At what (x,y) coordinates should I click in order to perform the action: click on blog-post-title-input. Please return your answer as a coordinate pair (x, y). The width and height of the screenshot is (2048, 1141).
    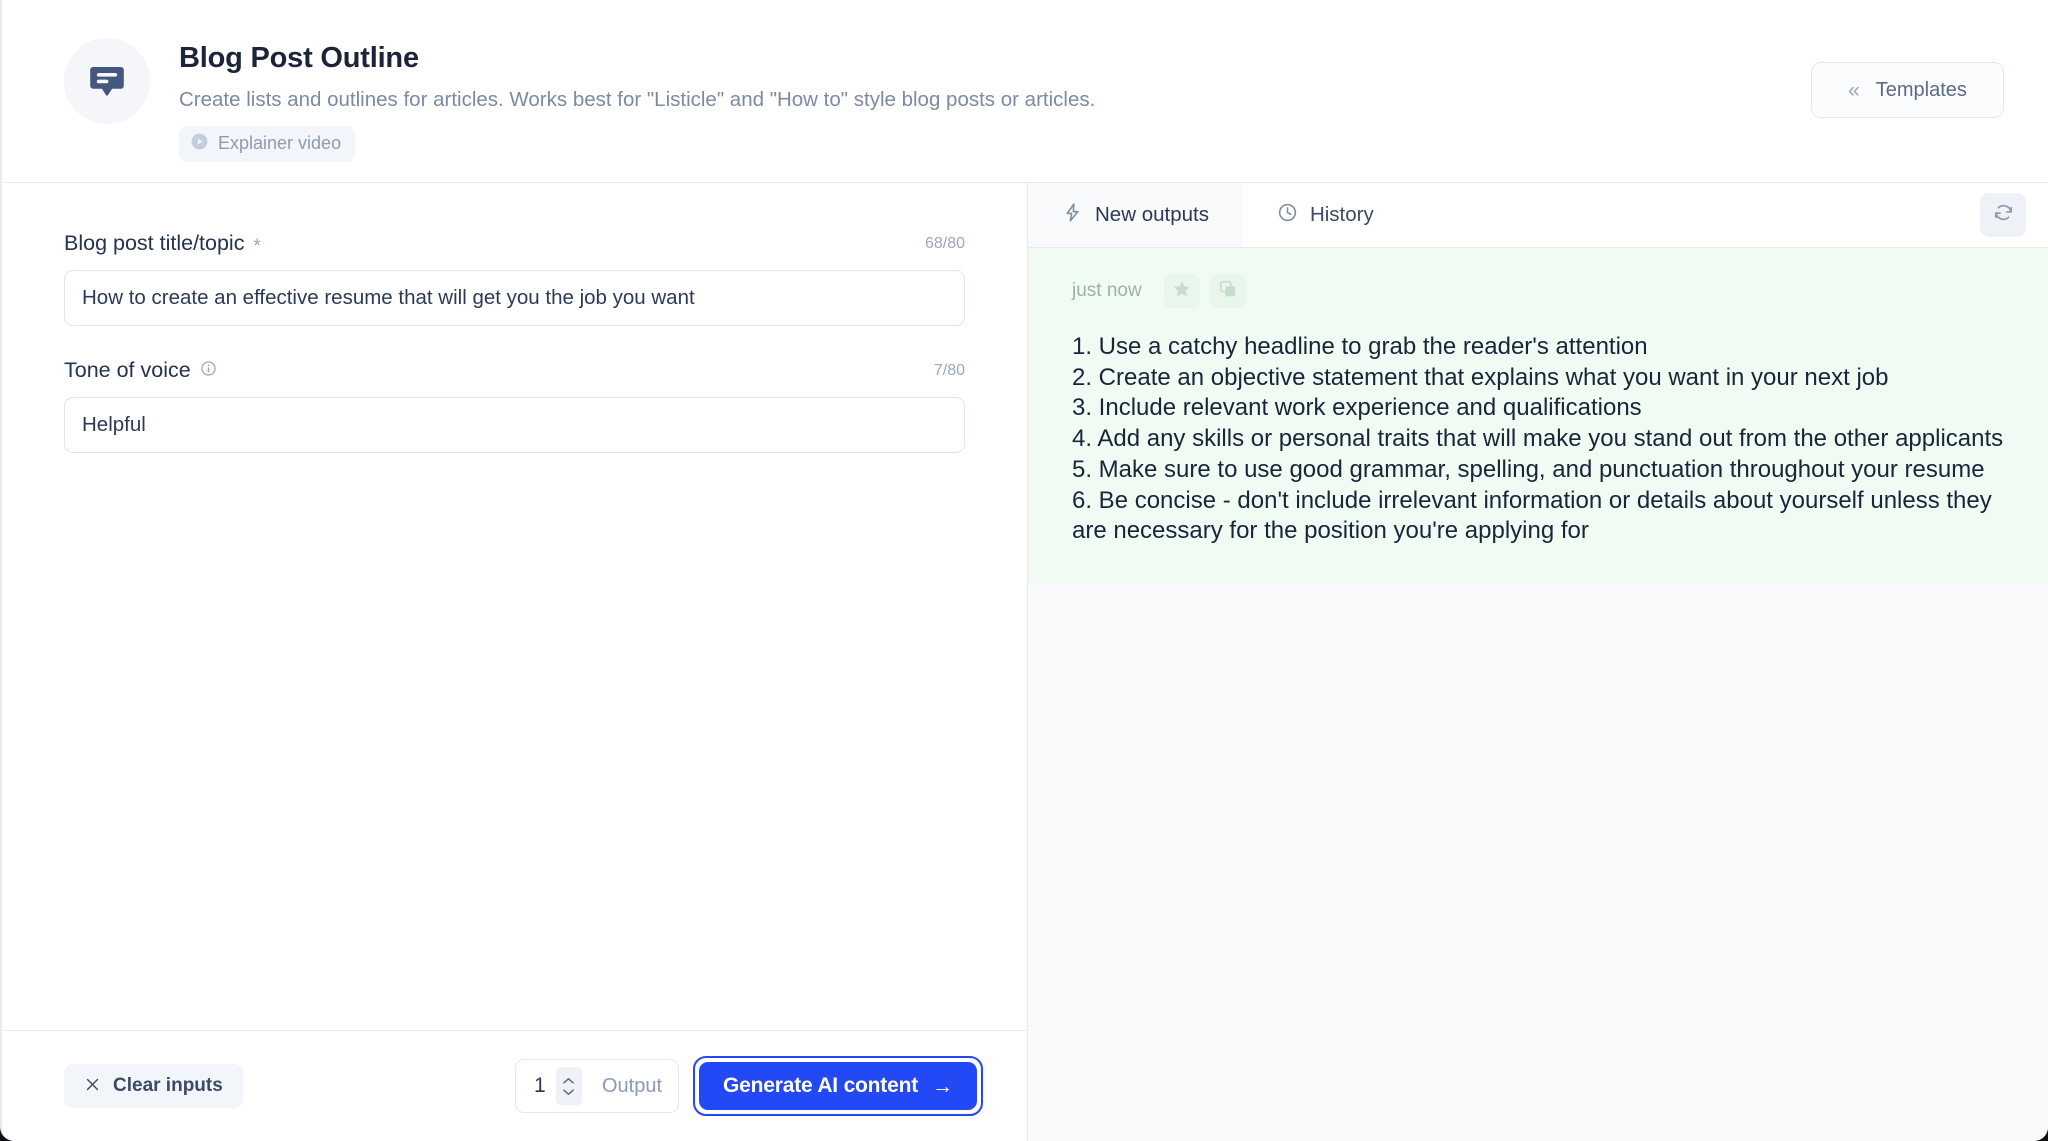
    Looking at the image, I should click on (514, 298).